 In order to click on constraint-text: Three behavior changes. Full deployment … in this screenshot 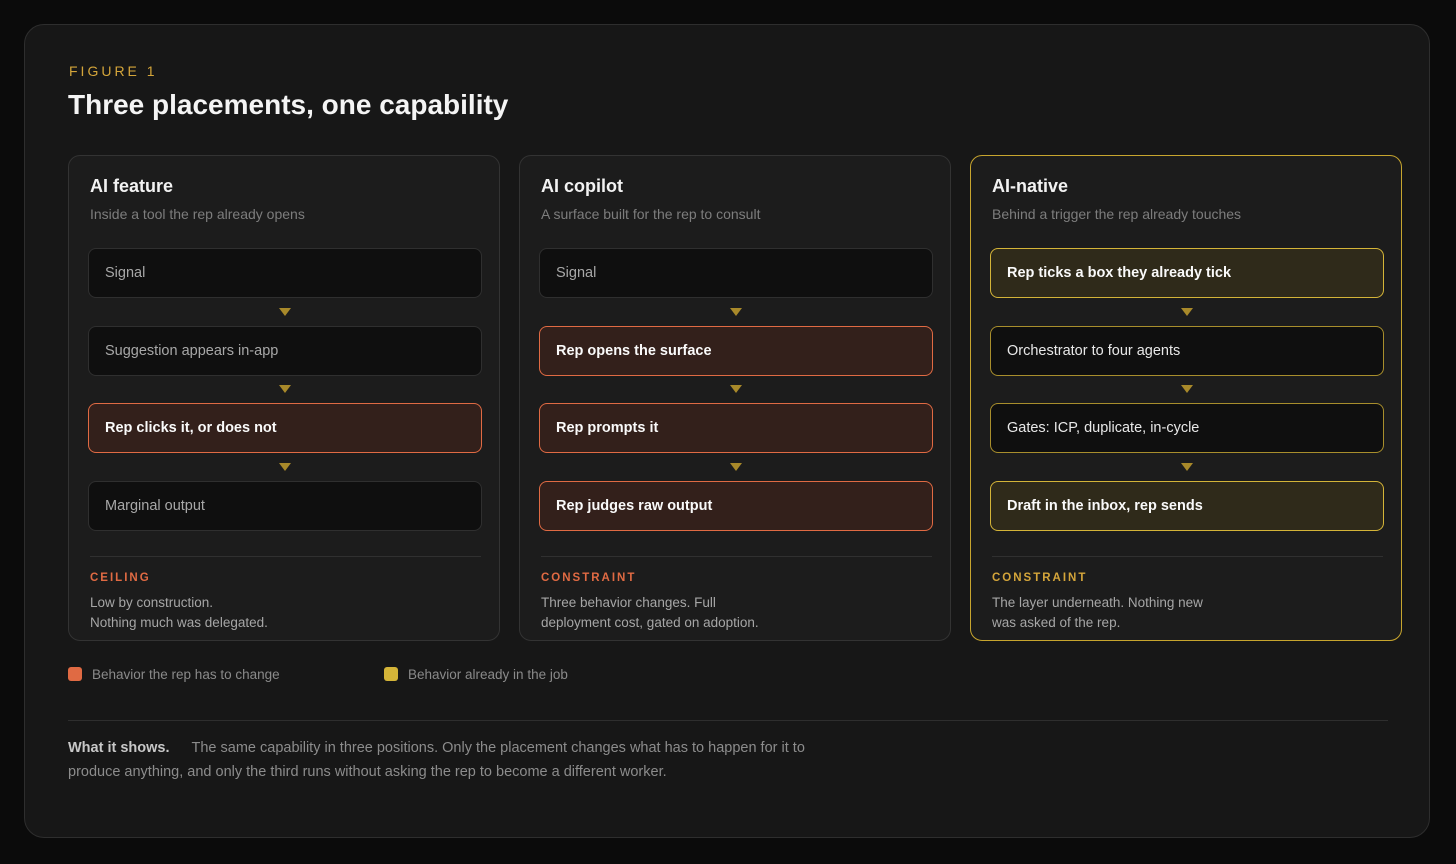, I will do `click(691, 613)`.